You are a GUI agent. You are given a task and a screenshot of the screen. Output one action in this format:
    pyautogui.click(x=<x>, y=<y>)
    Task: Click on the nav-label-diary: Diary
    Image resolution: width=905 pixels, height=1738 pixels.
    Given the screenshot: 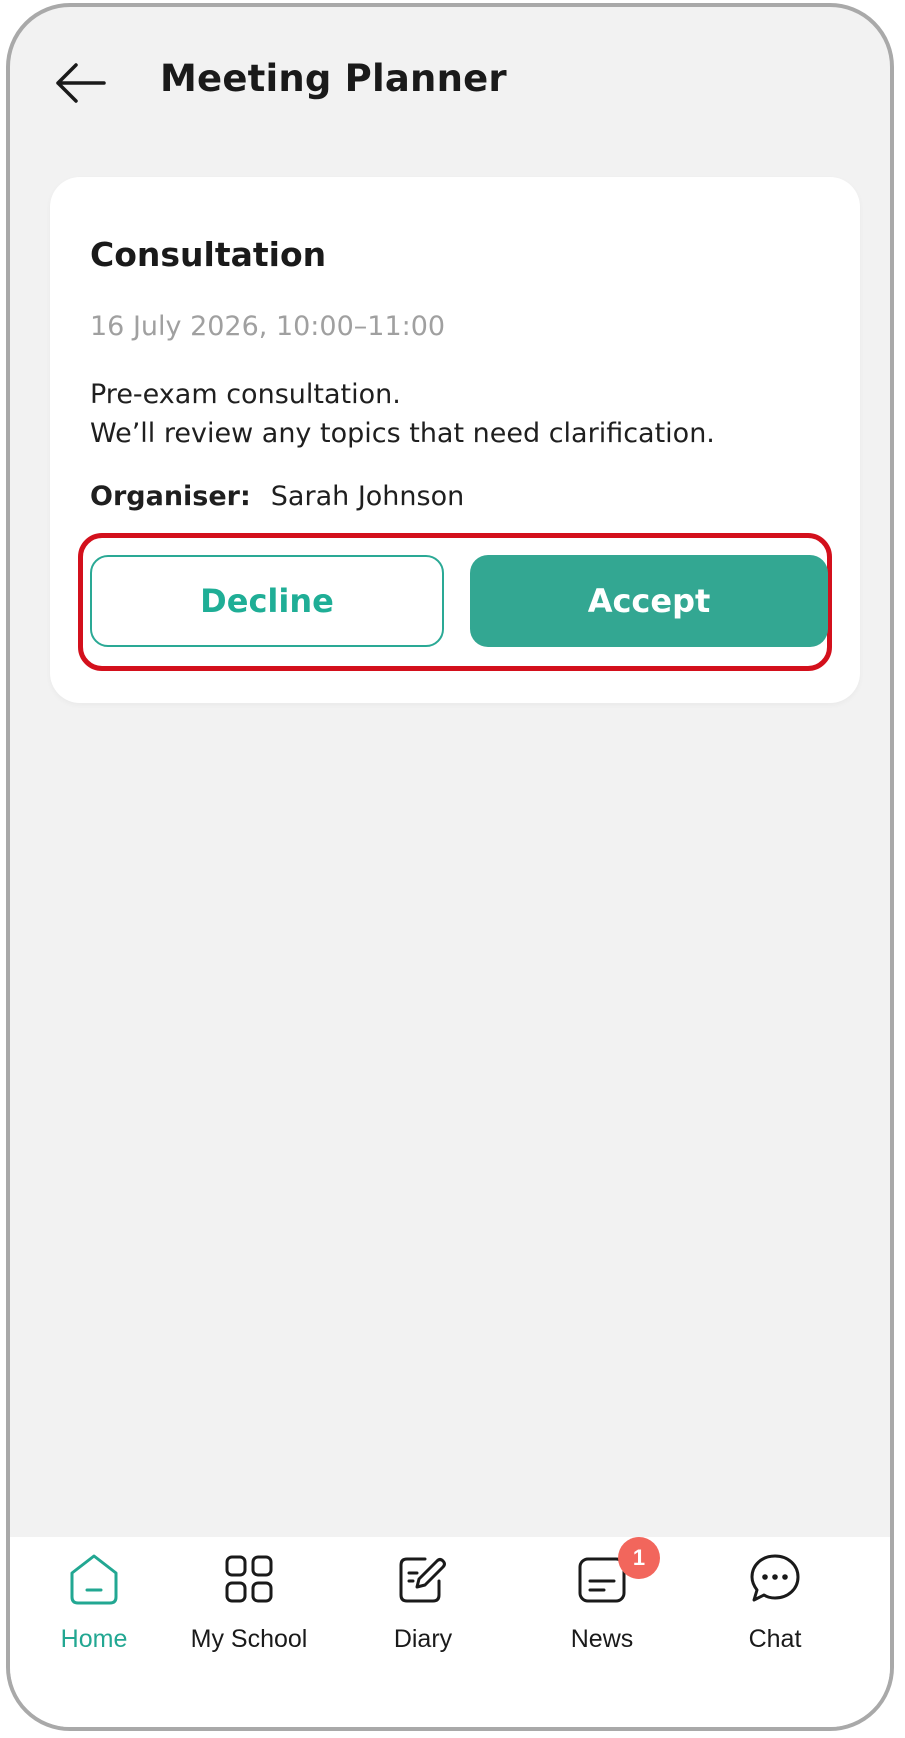 What is the action you would take?
    pyautogui.click(x=423, y=1639)
    